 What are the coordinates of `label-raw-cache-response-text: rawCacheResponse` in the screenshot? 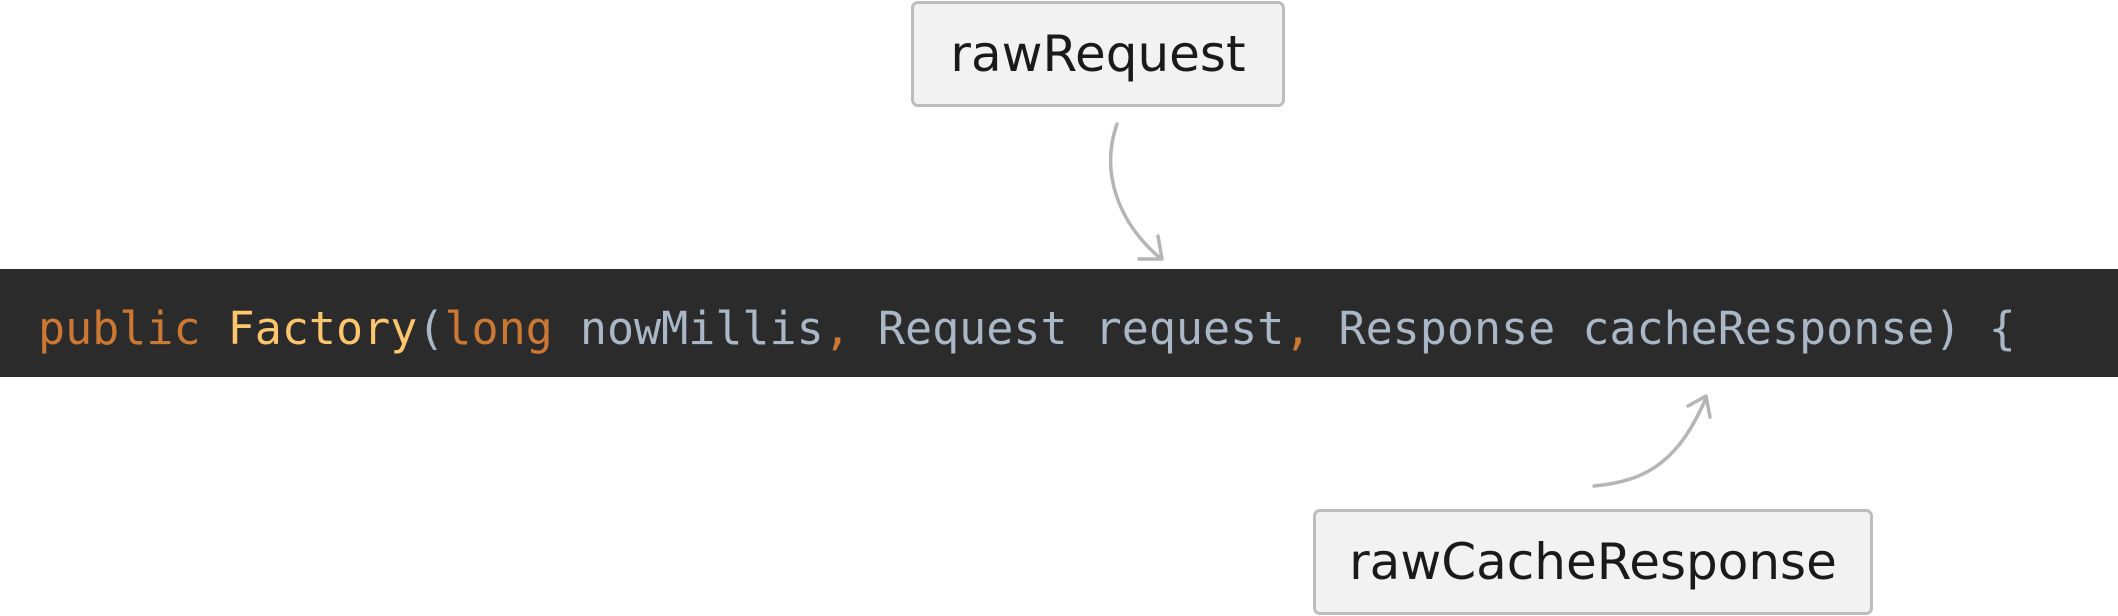 It's located at (1593, 562).